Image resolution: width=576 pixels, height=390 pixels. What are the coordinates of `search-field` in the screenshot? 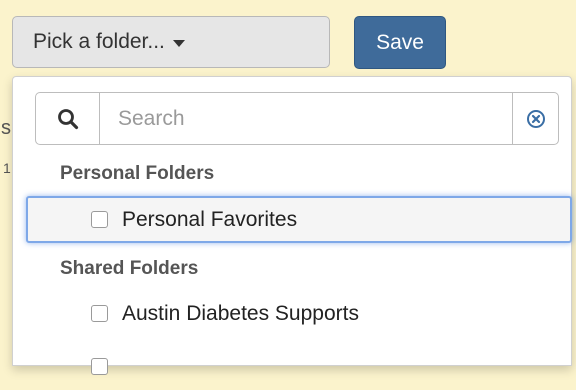 It's located at (297, 118).